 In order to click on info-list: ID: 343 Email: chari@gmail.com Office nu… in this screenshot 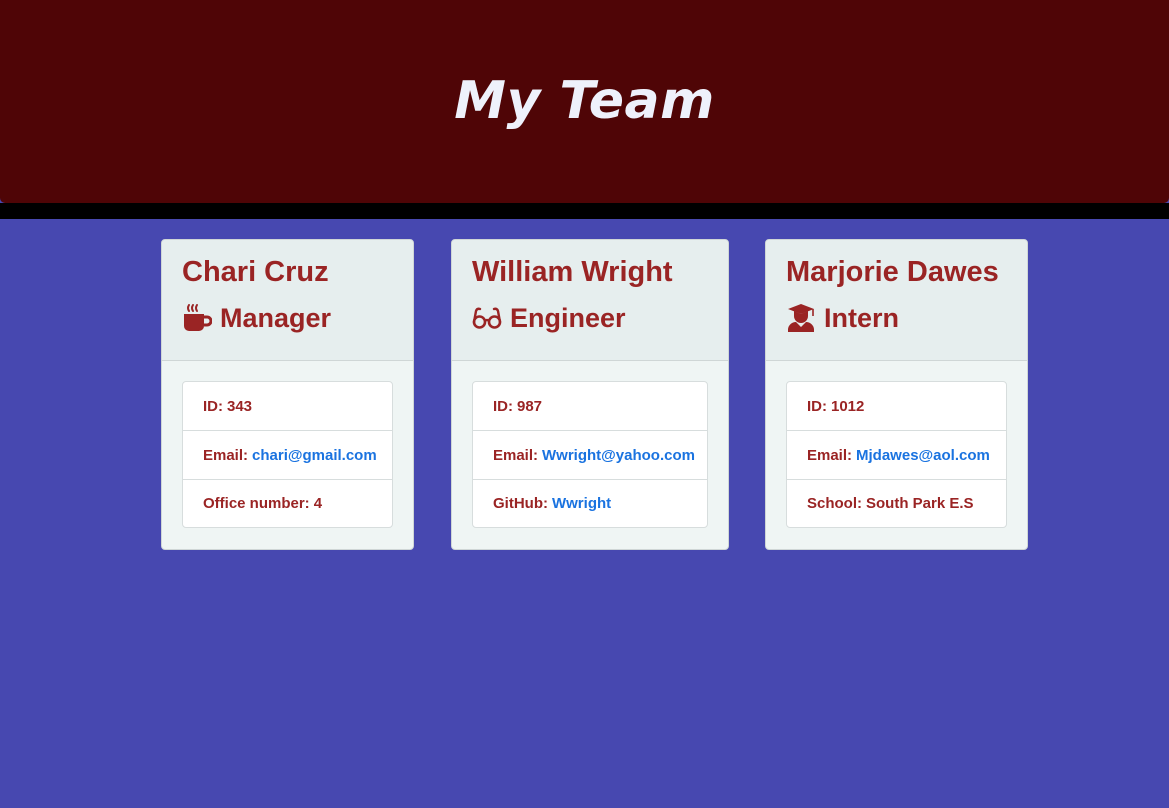, I will do `click(287, 454)`.